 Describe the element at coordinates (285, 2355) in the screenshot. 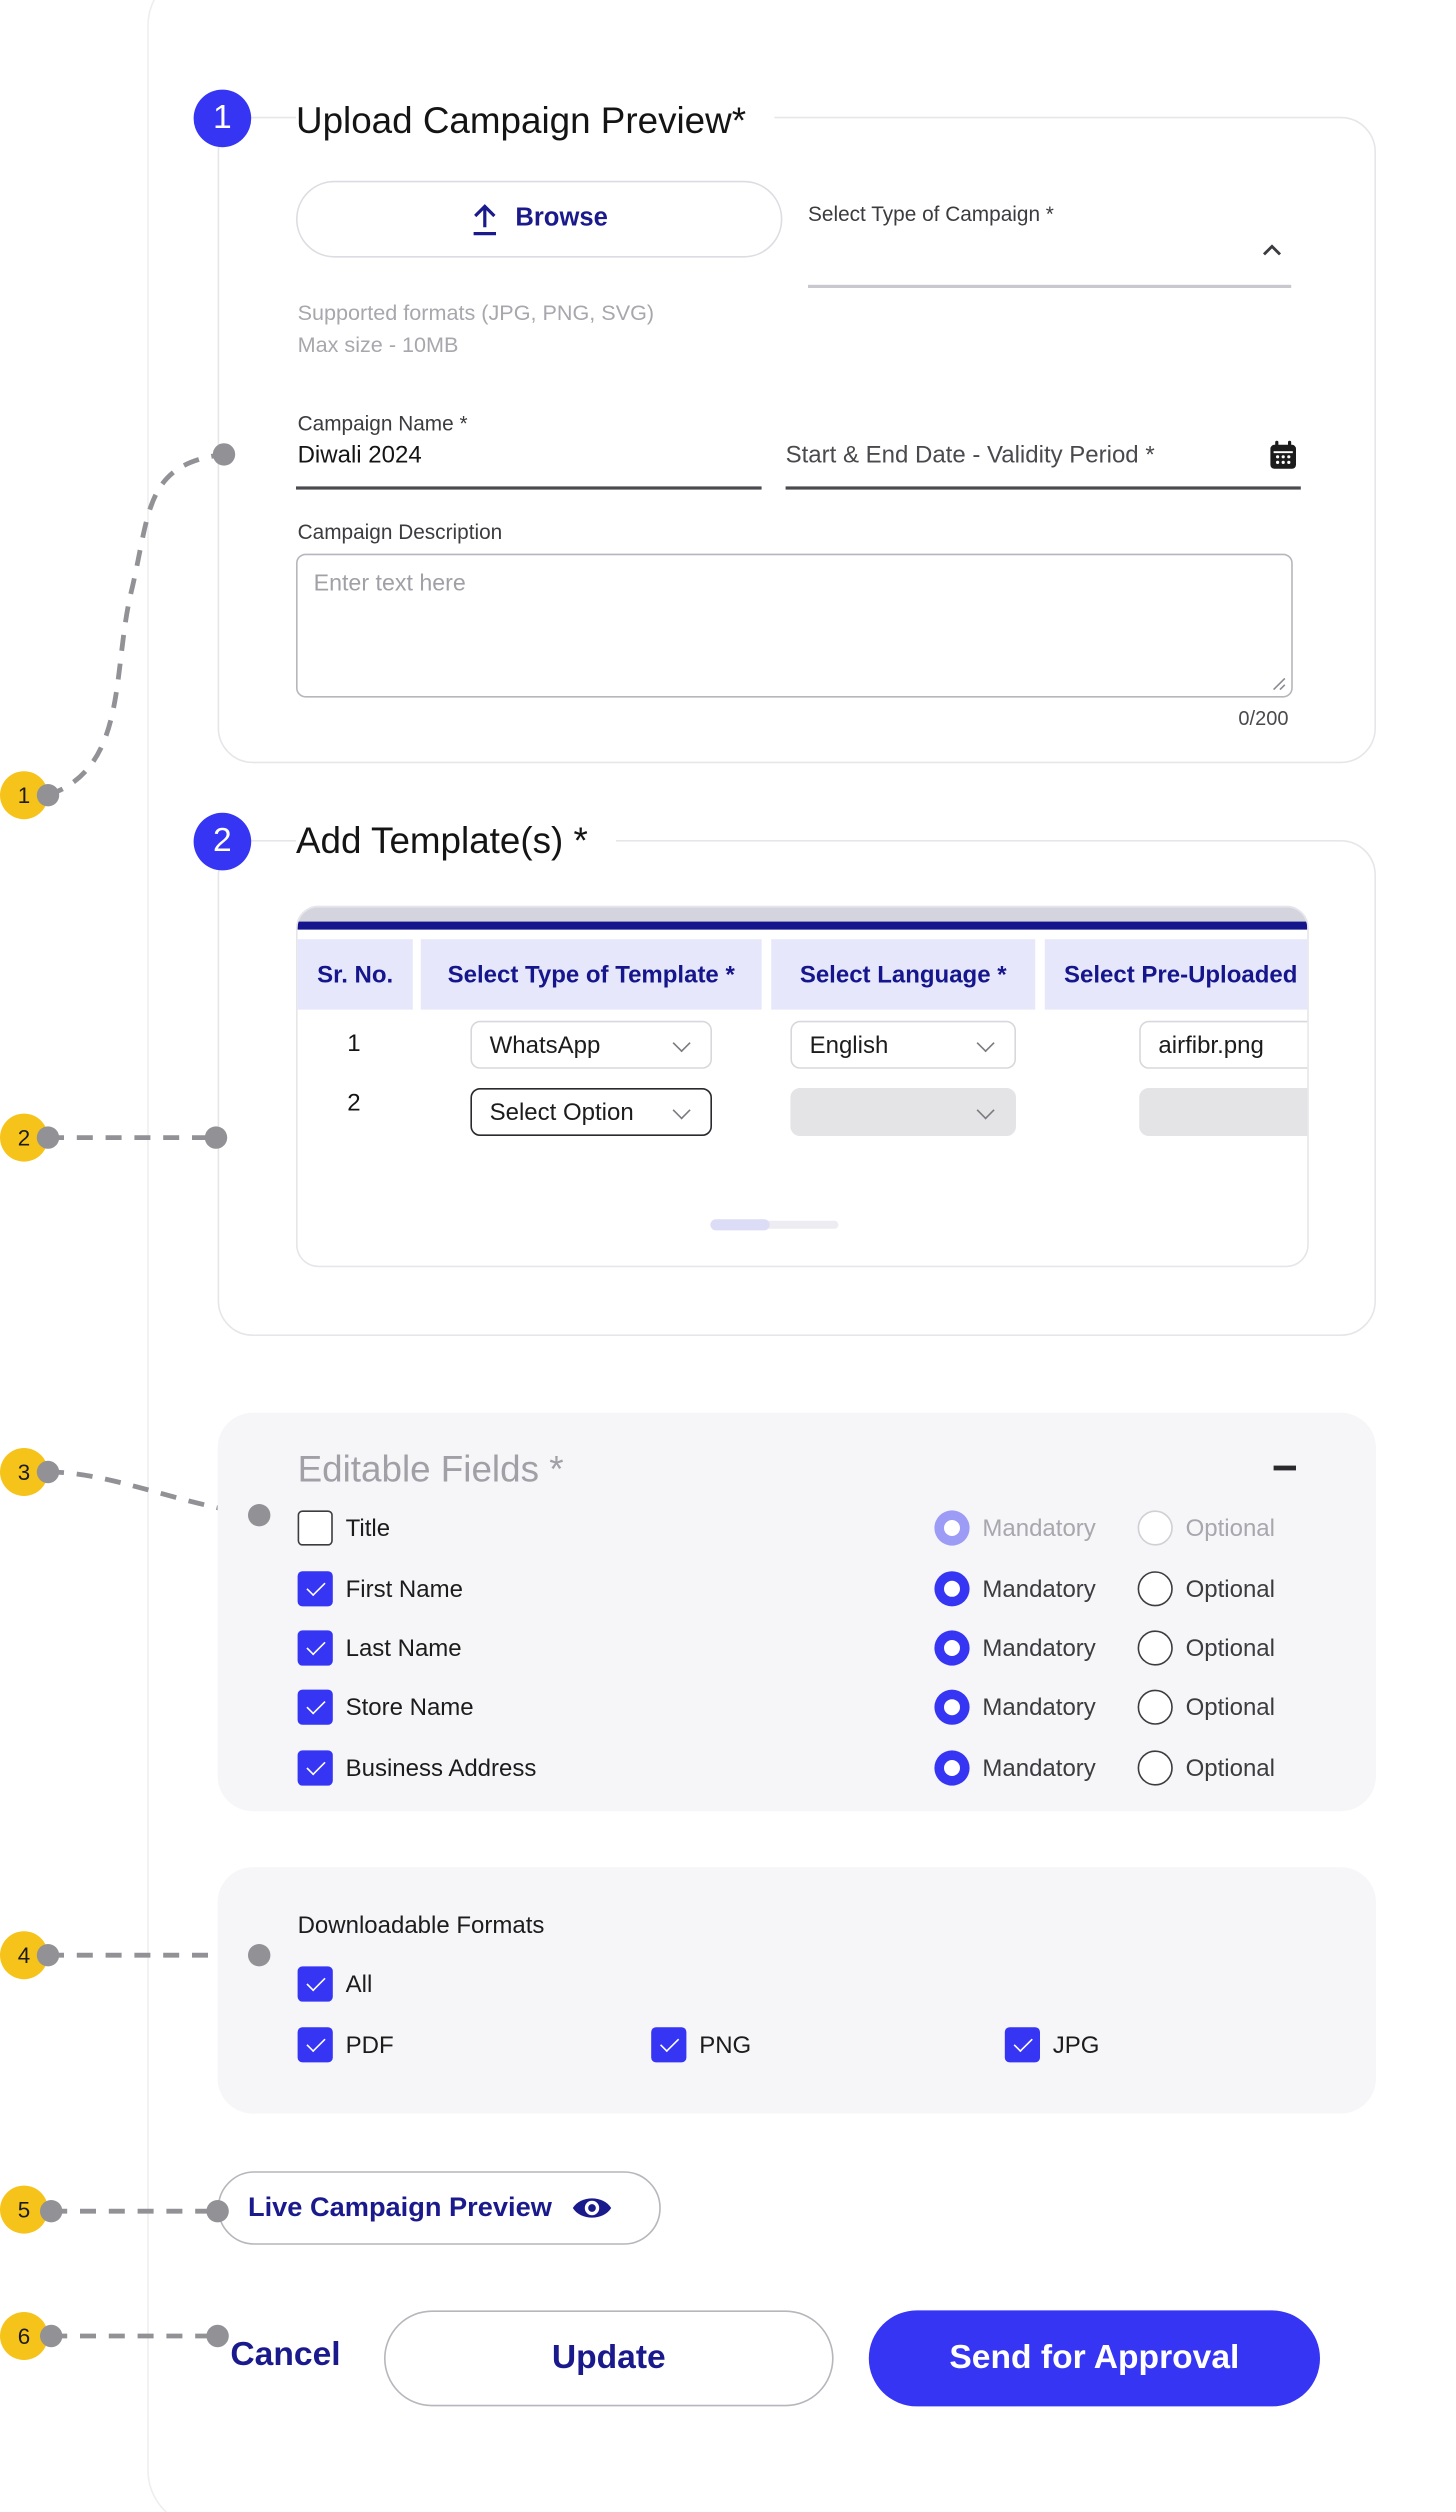

I see `cancel-button: Cancel` at that location.